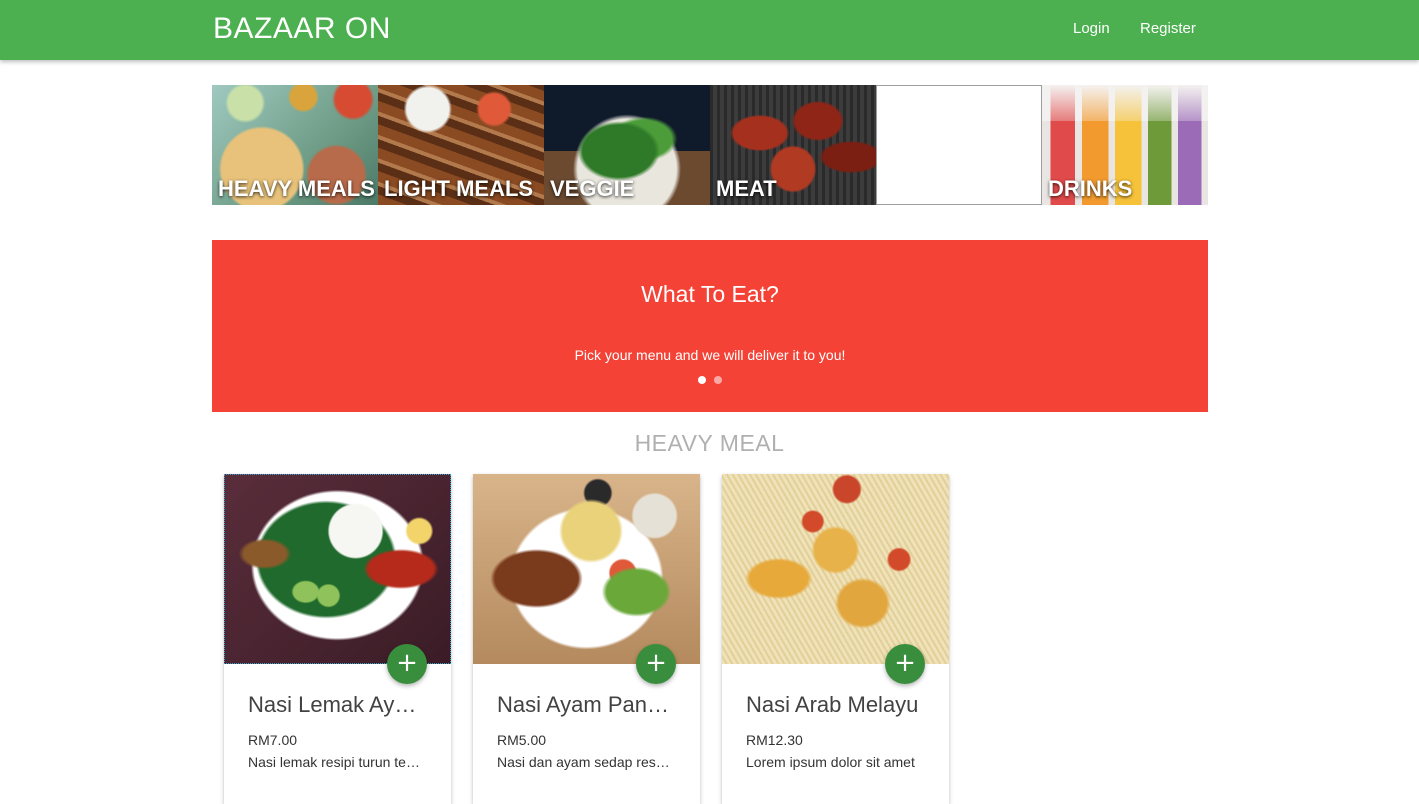 This screenshot has width=1419, height=804. I want to click on category-light-meals: LIGHT MEALS, so click(461, 145).